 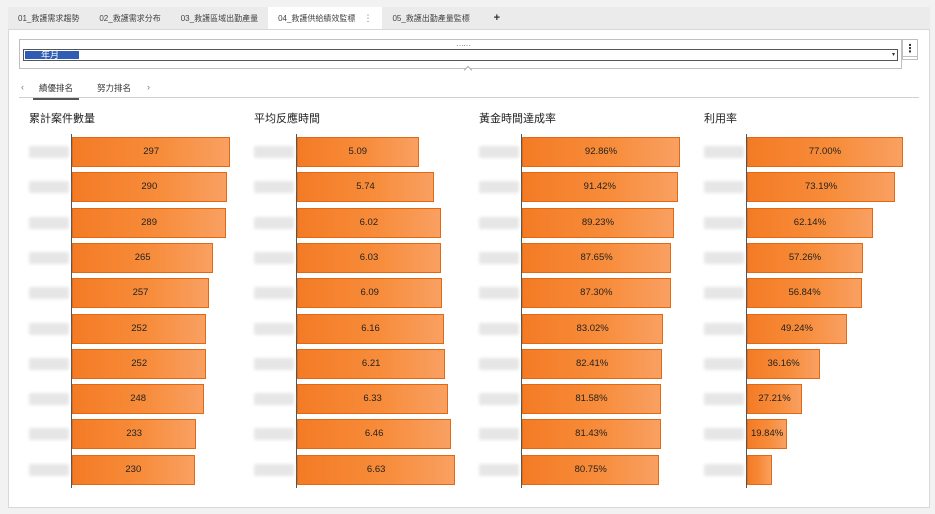 What do you see at coordinates (460, 55) in the screenshot?
I see `year-month-filter: 年月 ▾` at bounding box center [460, 55].